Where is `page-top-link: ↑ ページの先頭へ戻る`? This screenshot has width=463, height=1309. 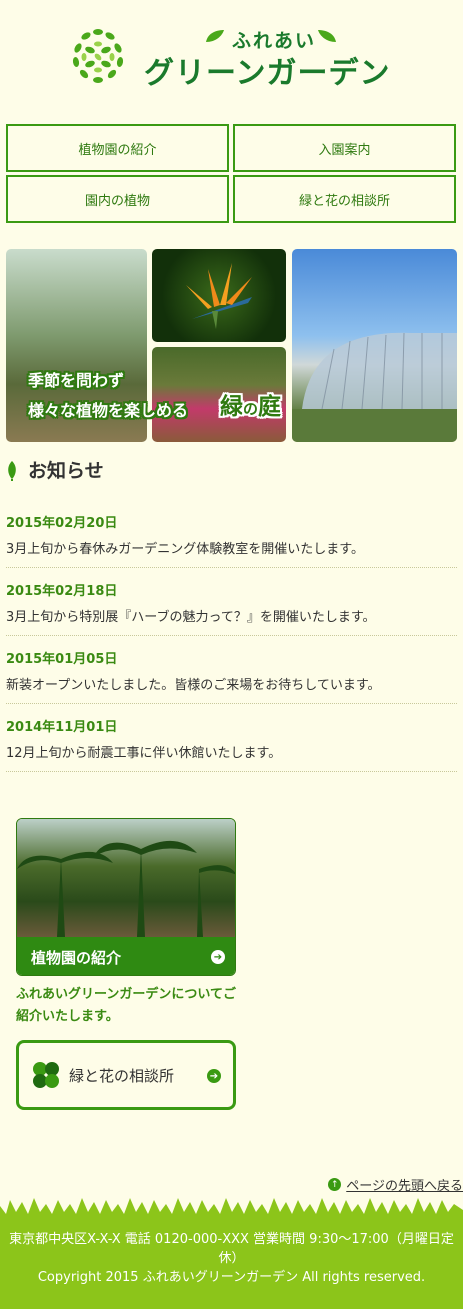 page-top-link: ↑ ページの先頭へ戻る is located at coordinates (395, 1184).